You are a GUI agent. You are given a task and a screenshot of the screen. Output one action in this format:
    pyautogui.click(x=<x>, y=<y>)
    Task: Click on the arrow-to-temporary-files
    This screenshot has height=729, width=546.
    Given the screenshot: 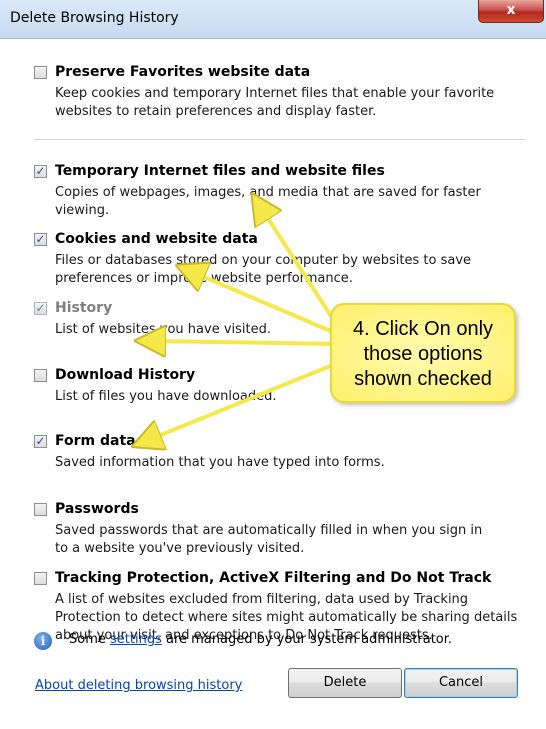 What is the action you would take?
    pyautogui.click(x=301, y=269)
    